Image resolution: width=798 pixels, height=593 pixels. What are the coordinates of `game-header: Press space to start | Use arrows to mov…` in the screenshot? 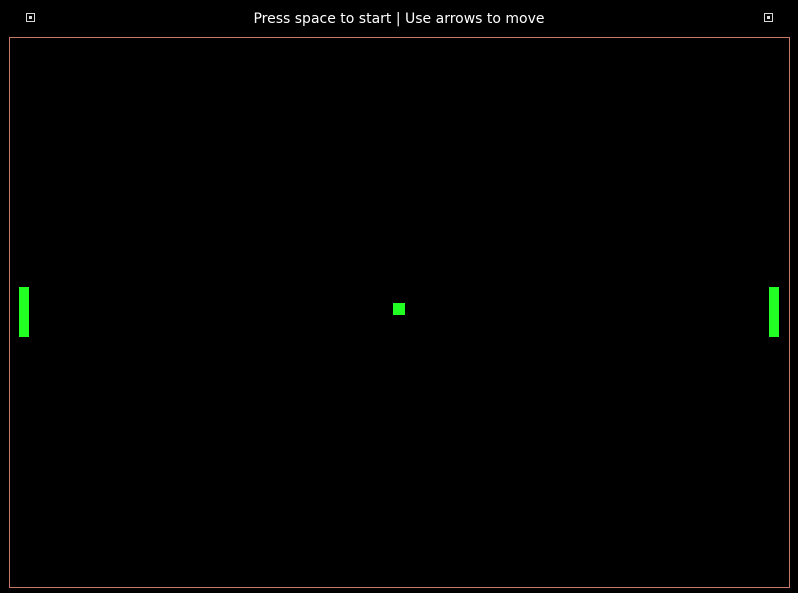 It's located at (399, 18).